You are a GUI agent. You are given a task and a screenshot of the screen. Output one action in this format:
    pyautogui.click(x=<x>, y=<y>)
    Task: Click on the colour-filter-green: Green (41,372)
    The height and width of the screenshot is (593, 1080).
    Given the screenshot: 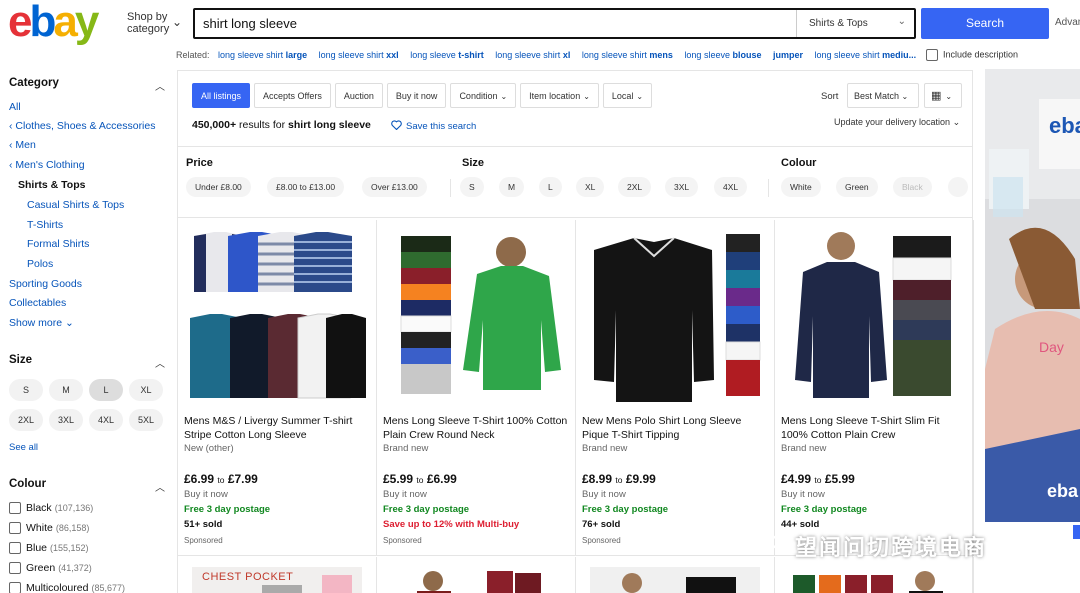 What is the action you would take?
    pyautogui.click(x=50, y=568)
    